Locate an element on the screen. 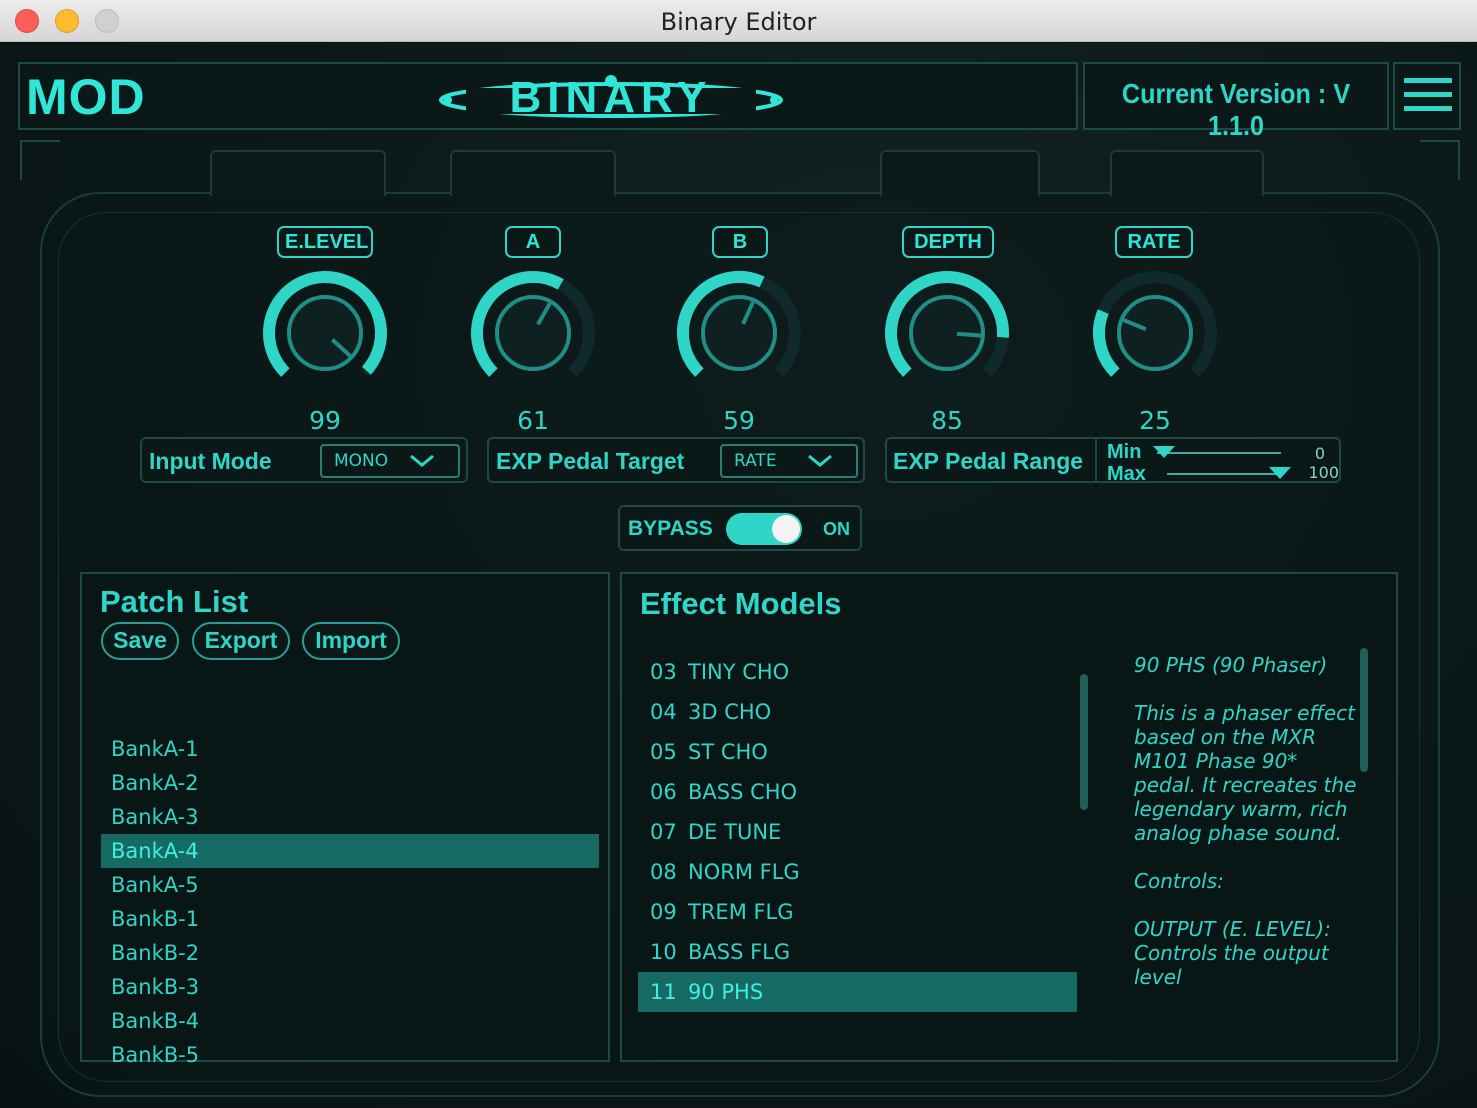 The height and width of the screenshot is (1108, 1477). effect-model-name: NORM FLG is located at coordinates (744, 872).